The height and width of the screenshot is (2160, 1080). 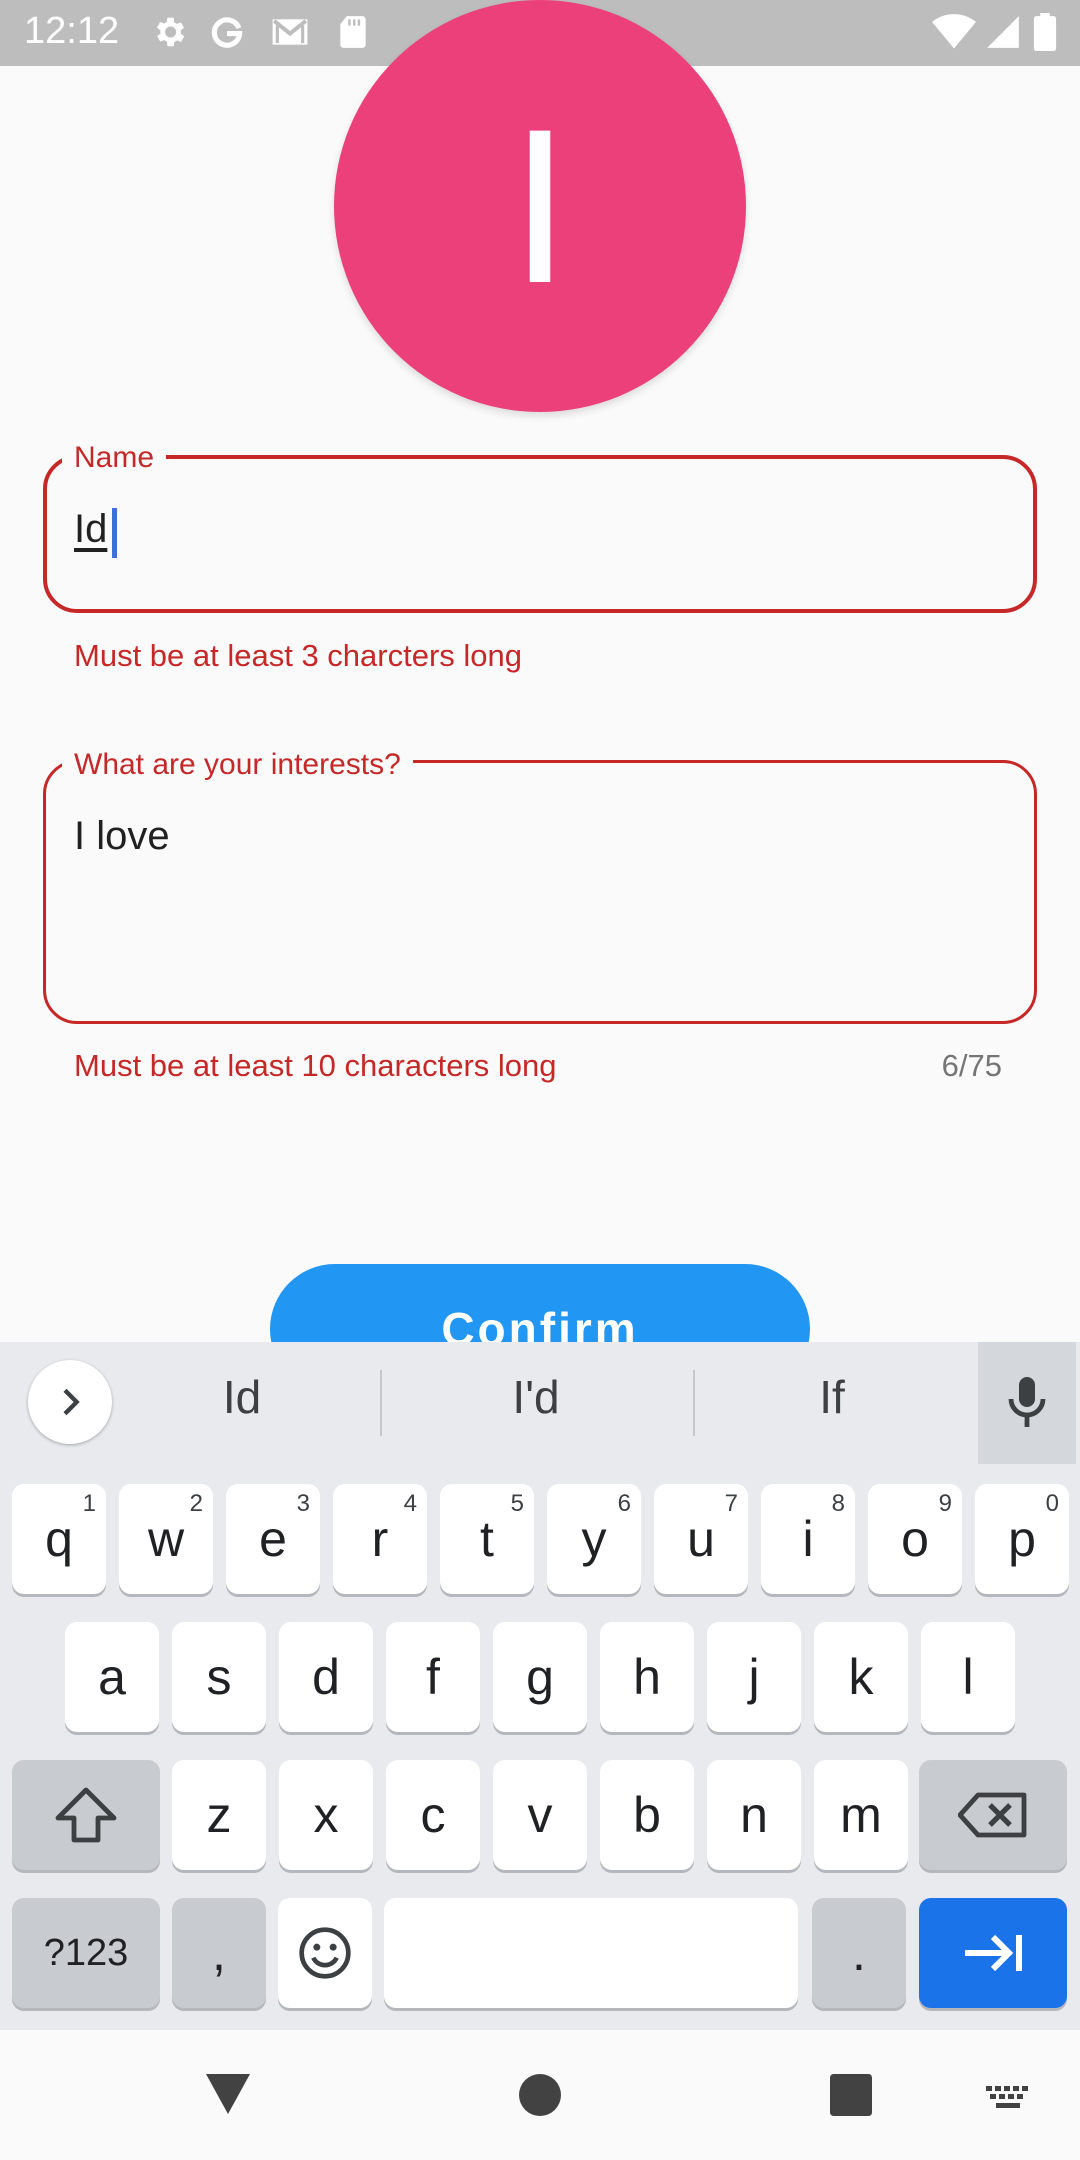 I want to click on key-f-label: f, so click(x=433, y=1677).